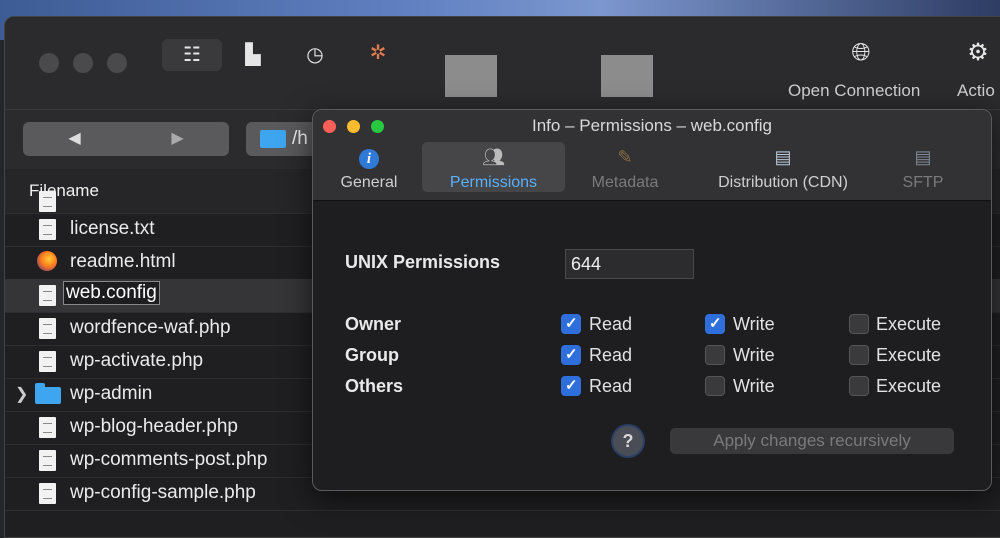 This screenshot has height=538, width=1000. Describe the element at coordinates (859, 355) in the screenshot. I see `group-execute-checkbox` at that location.